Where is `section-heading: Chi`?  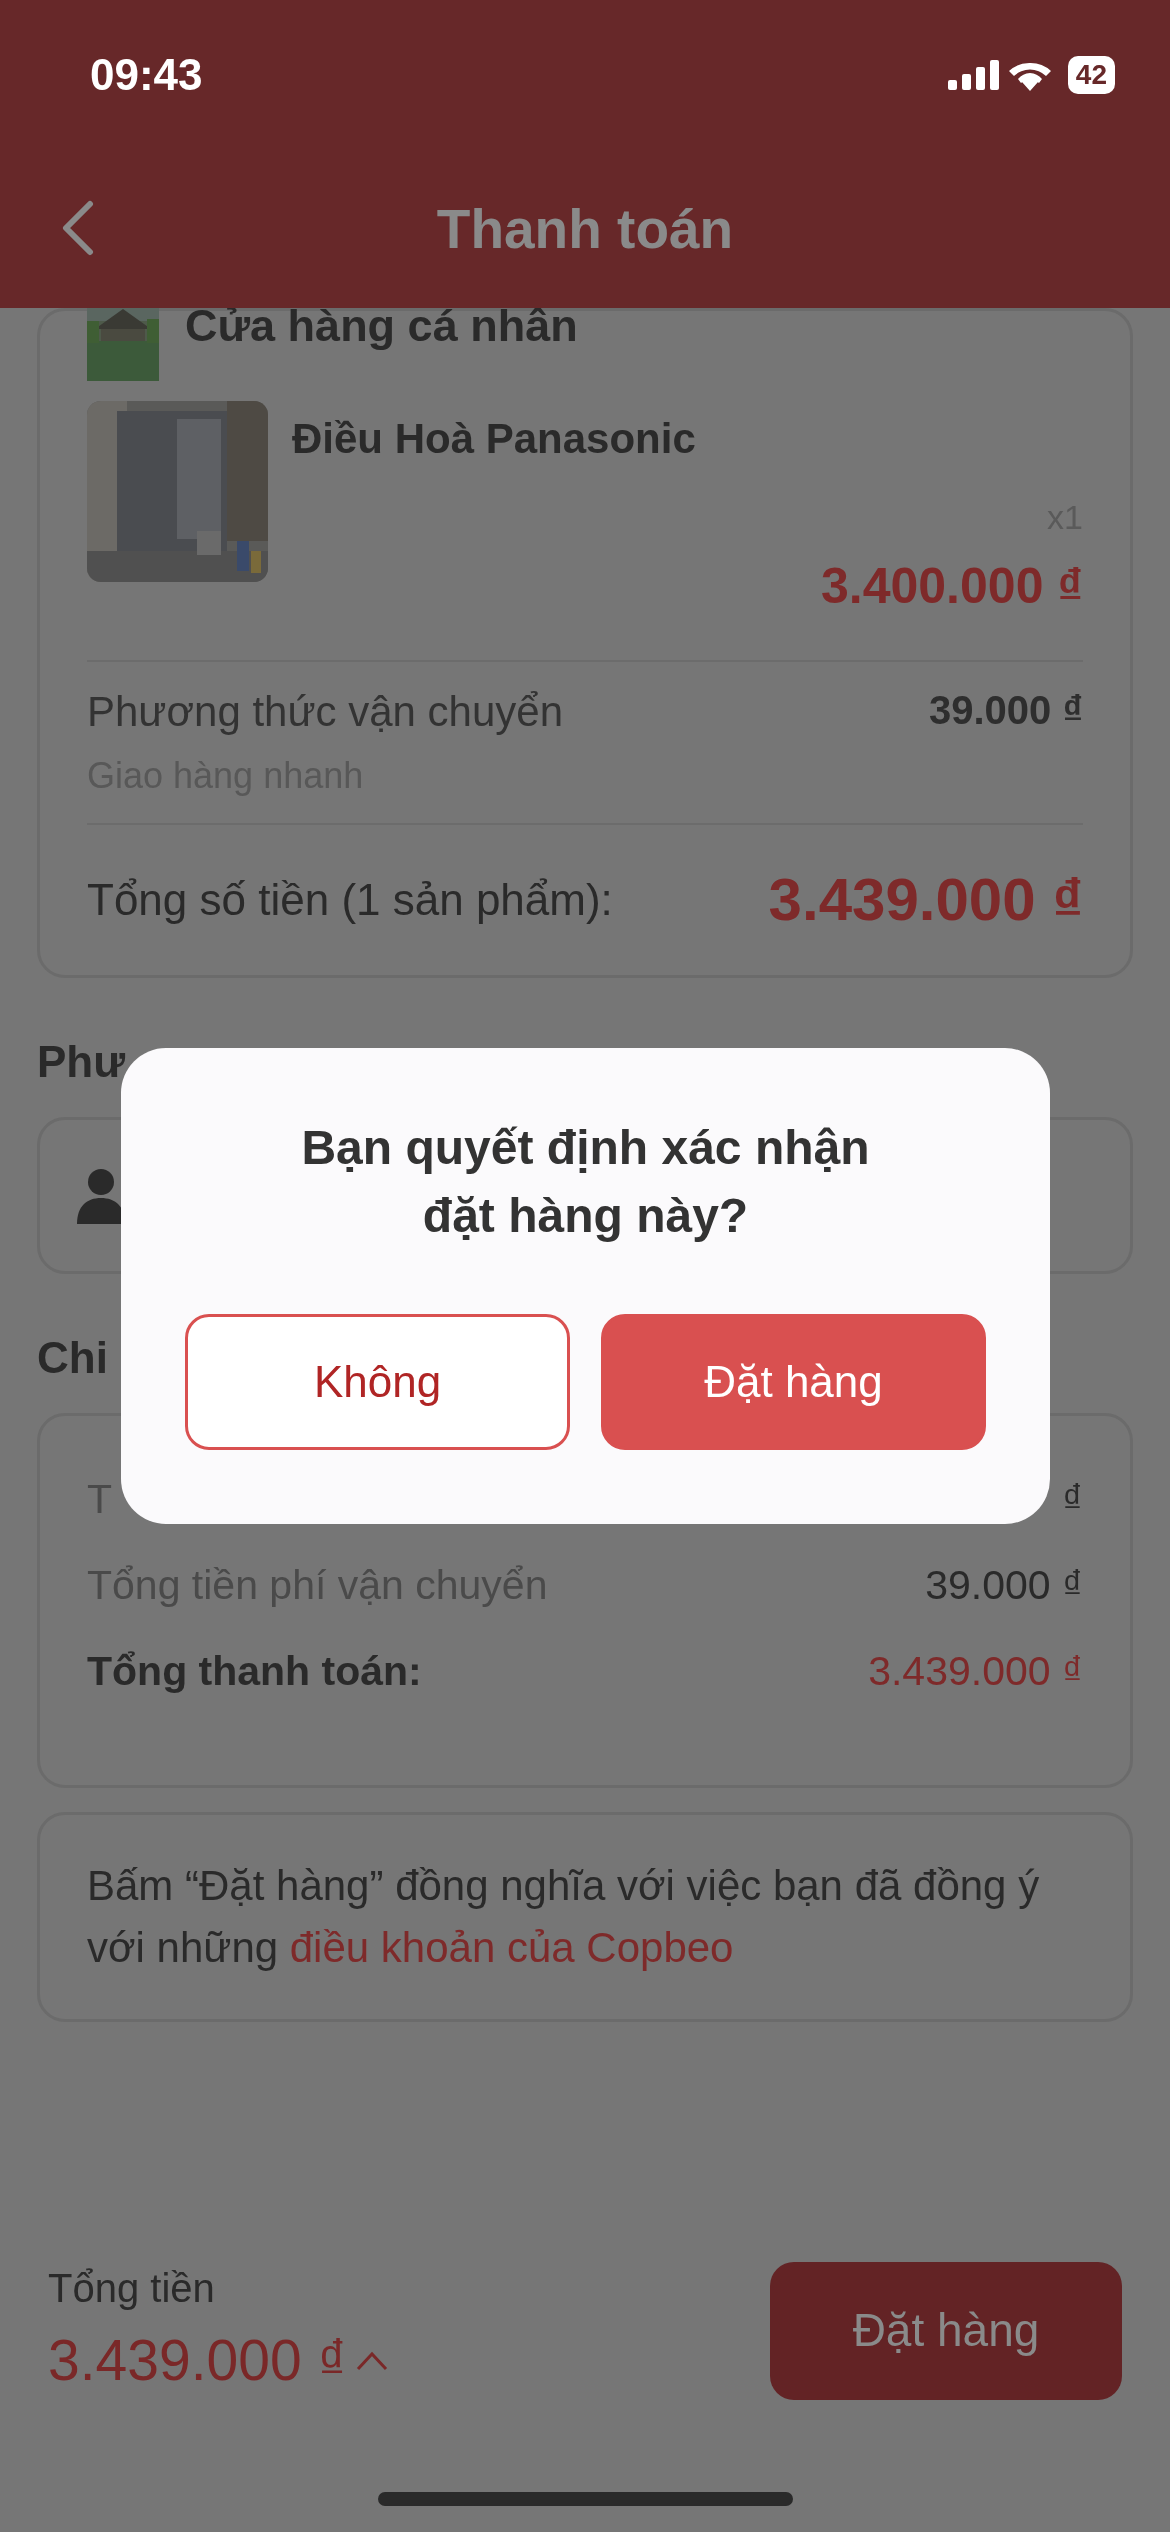 section-heading: Chi is located at coordinates (72, 1358).